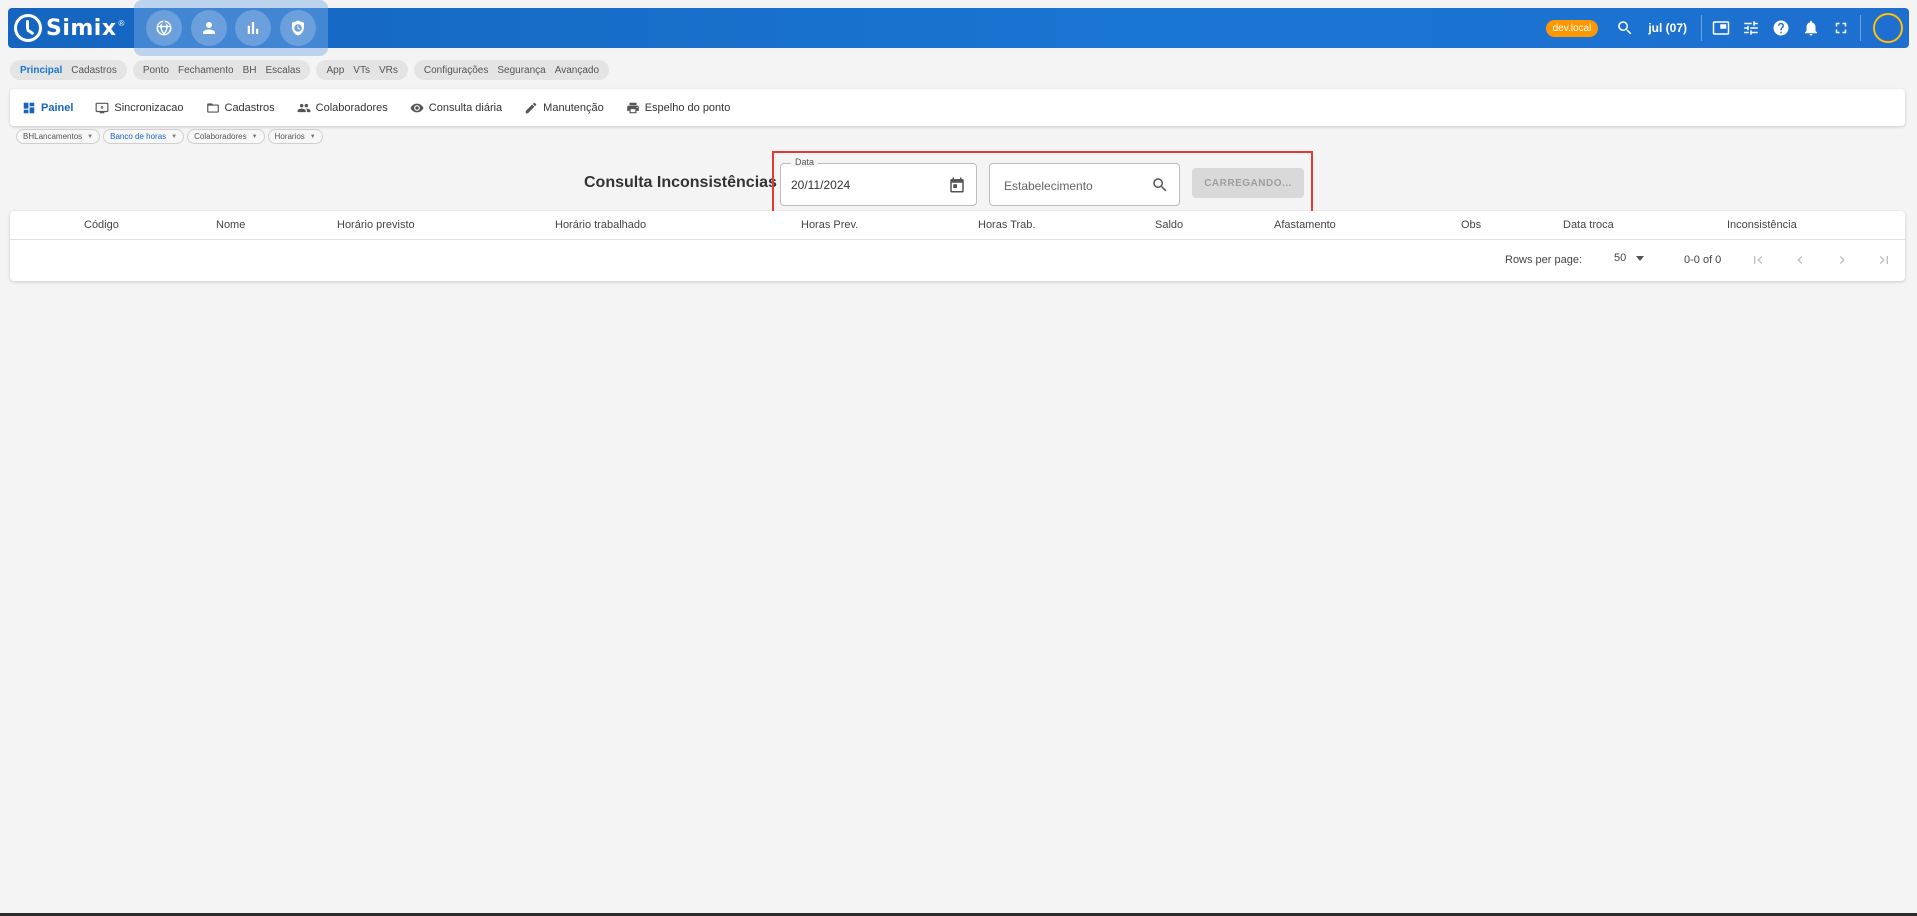 This screenshot has width=1917, height=916. What do you see at coordinates (1888, 28) in the screenshot?
I see `avatar` at bounding box center [1888, 28].